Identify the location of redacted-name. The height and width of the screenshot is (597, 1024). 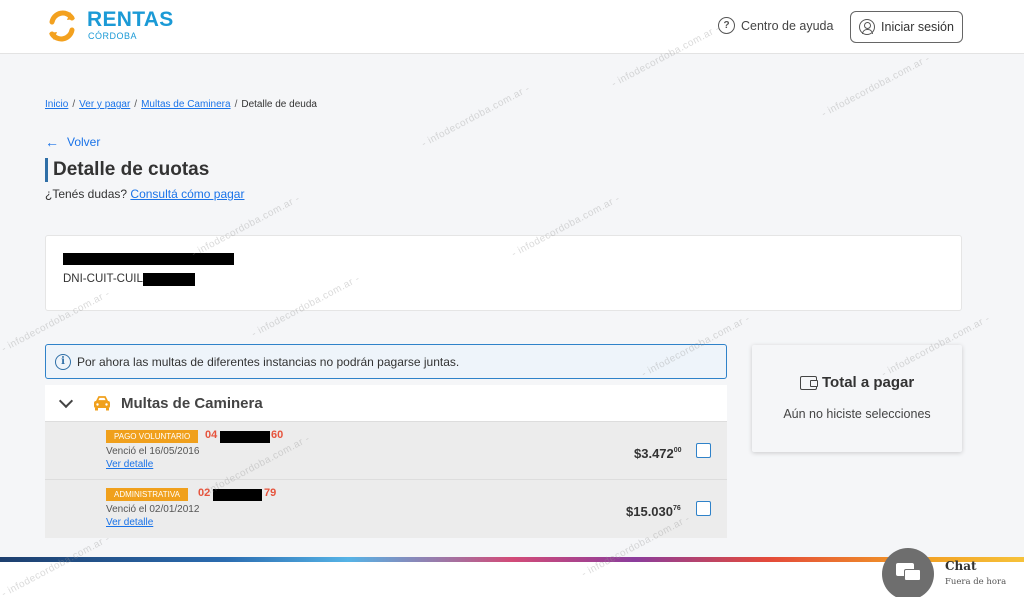
(148, 259).